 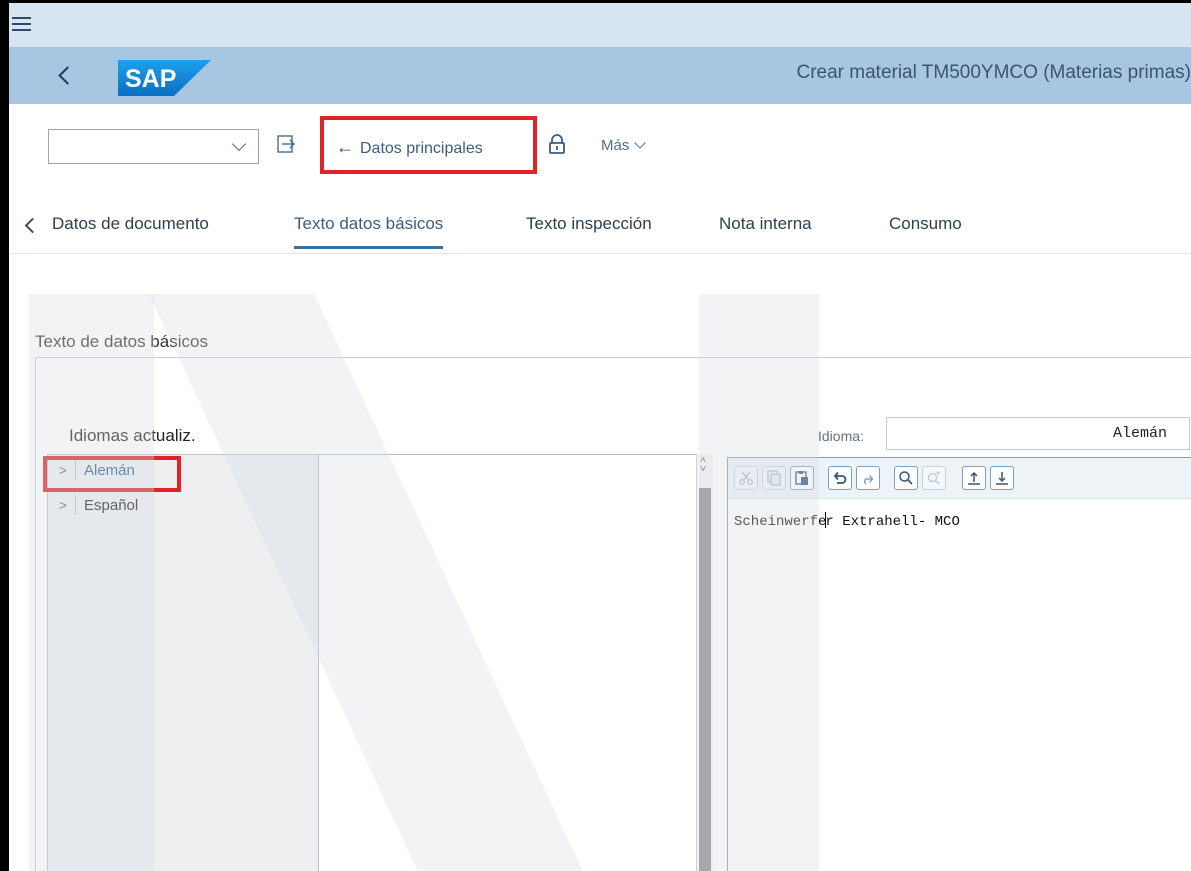 I want to click on idioma-value: Alemán, so click(x=1139, y=433).